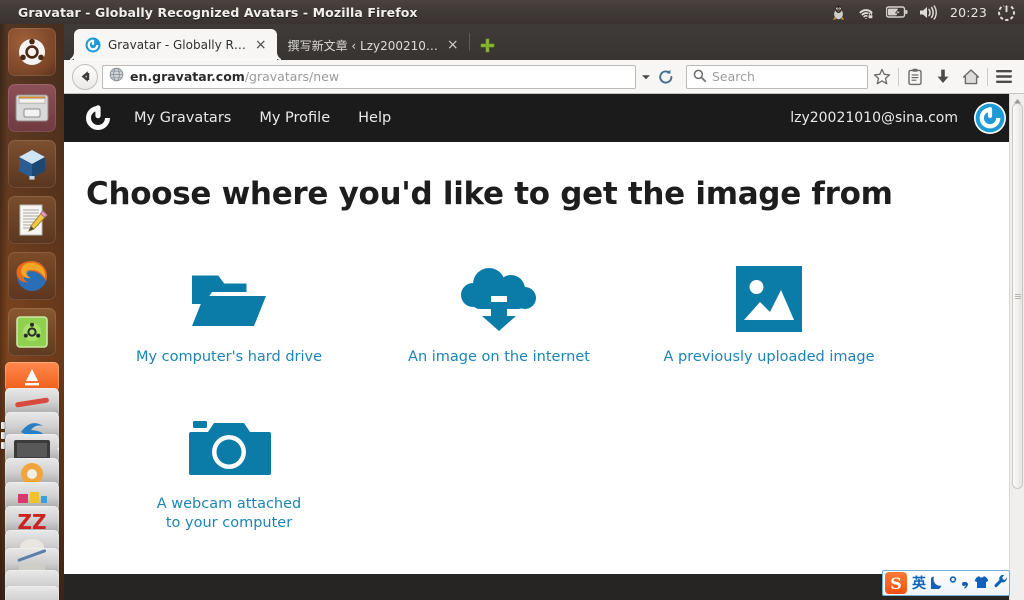  I want to click on launcher-item-ubuntu-dash-icon, so click(32, 52).